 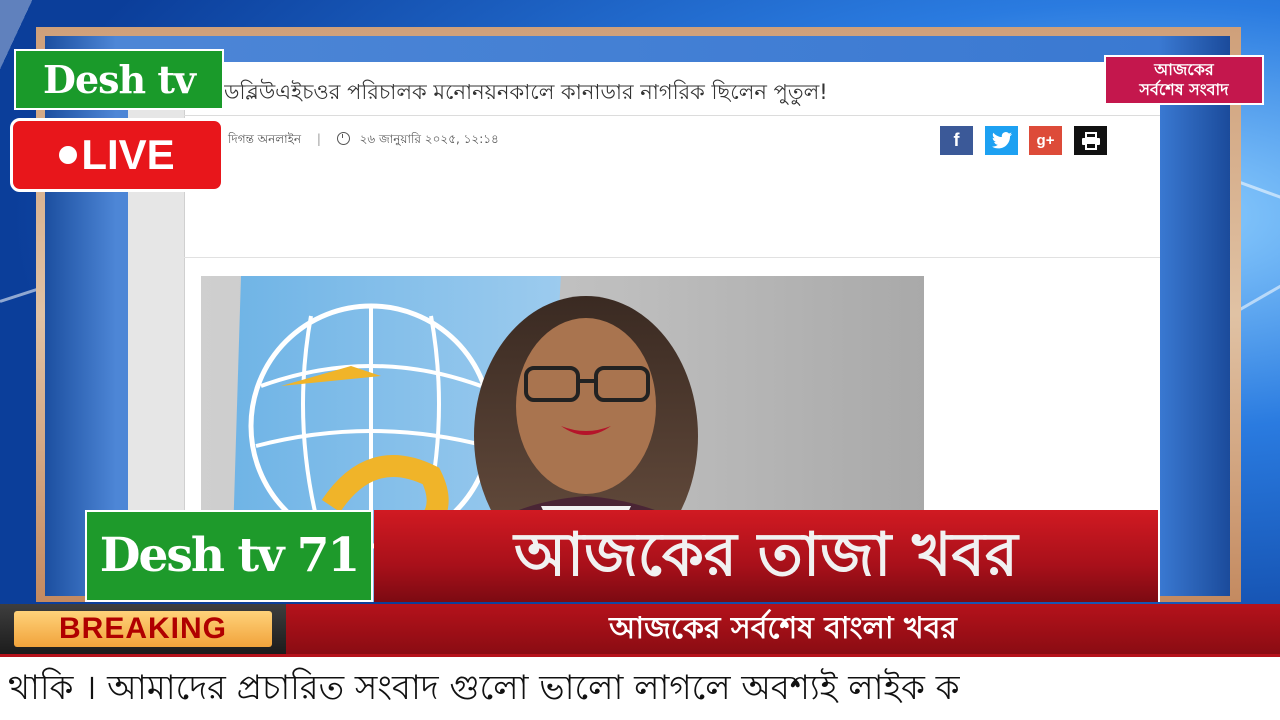 I want to click on lower-third-logo: Desh tv 71, so click(x=229, y=556).